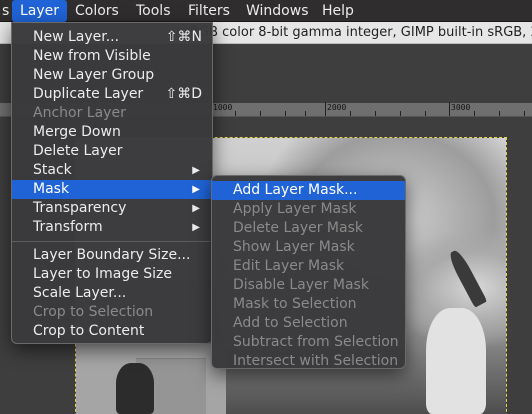 Image resolution: width=532 pixels, height=414 pixels. Describe the element at coordinates (316, 361) in the screenshot. I see `menu-item-label: Intersect with Selection` at that location.